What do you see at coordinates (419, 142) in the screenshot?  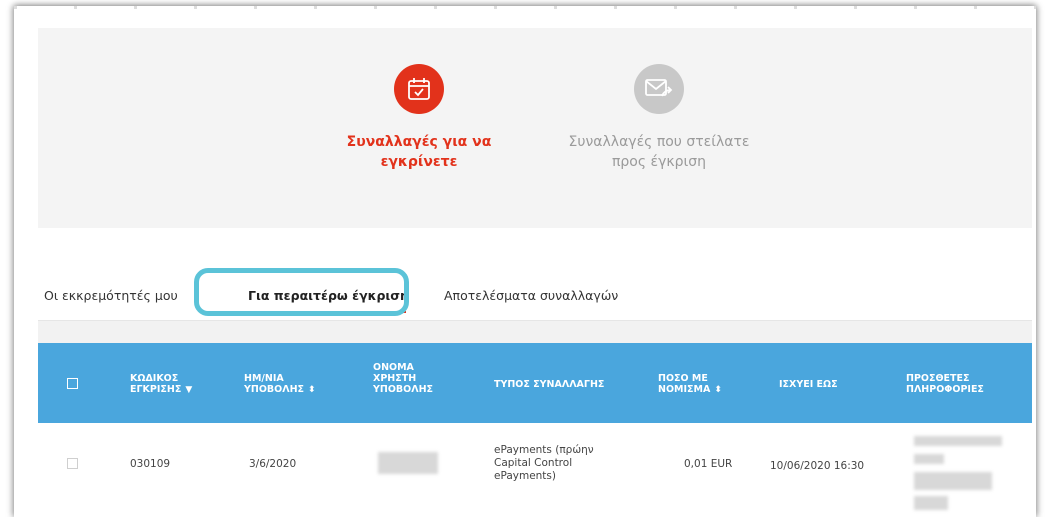 I see `hero-label-line1: Συναλλαγές για να` at bounding box center [419, 142].